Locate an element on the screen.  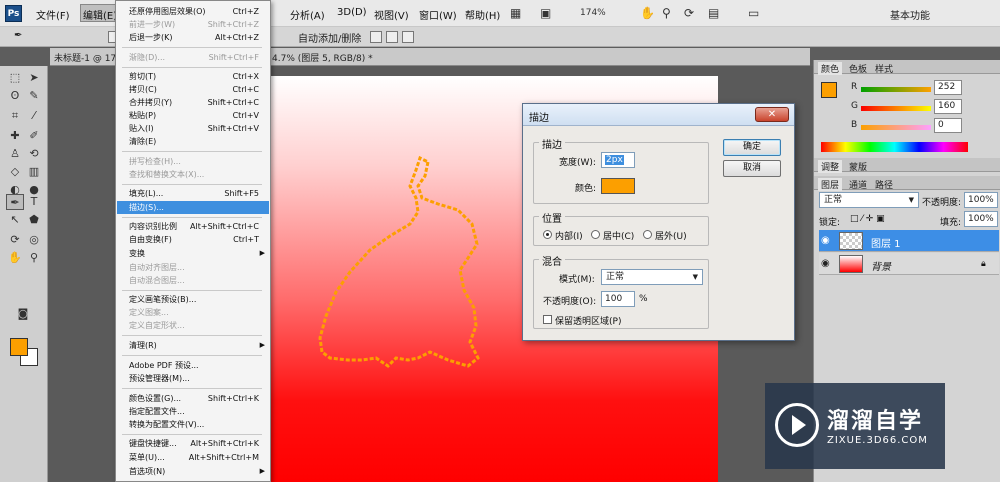
tab-styles: 样式 is located at coordinates (884, 68).